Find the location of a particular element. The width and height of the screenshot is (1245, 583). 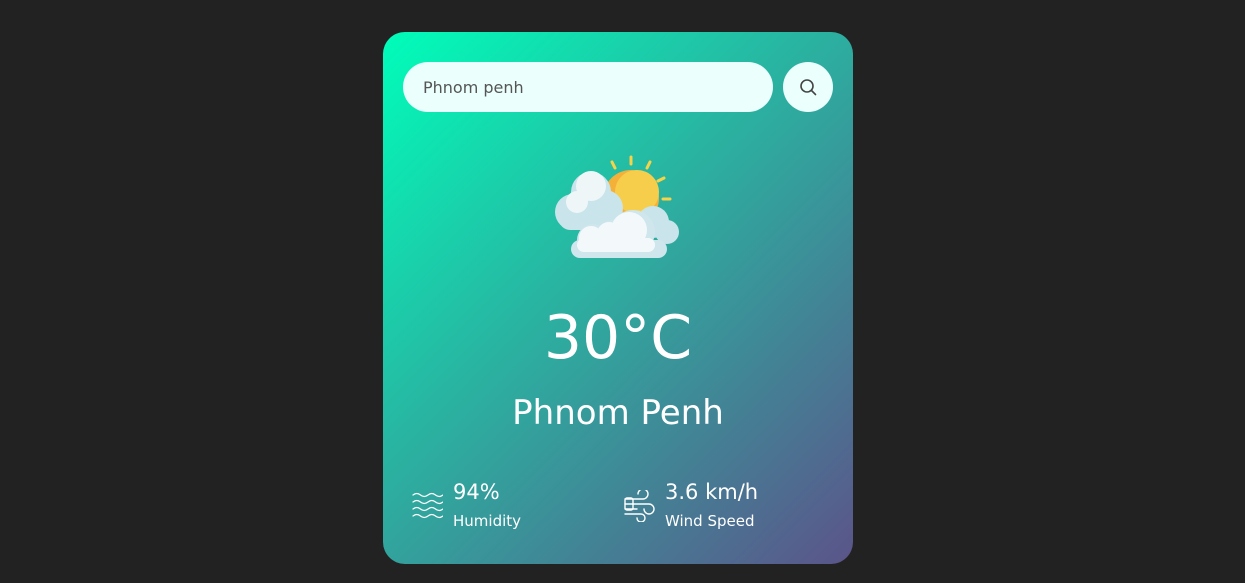

humidity-waves-icon is located at coordinates (427, 505).